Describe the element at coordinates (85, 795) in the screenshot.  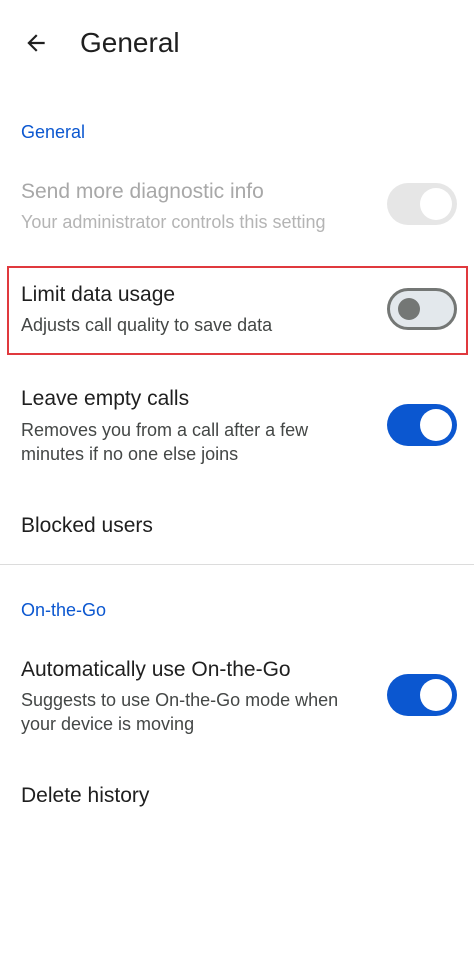
I see `setting-title: Delete history` at that location.